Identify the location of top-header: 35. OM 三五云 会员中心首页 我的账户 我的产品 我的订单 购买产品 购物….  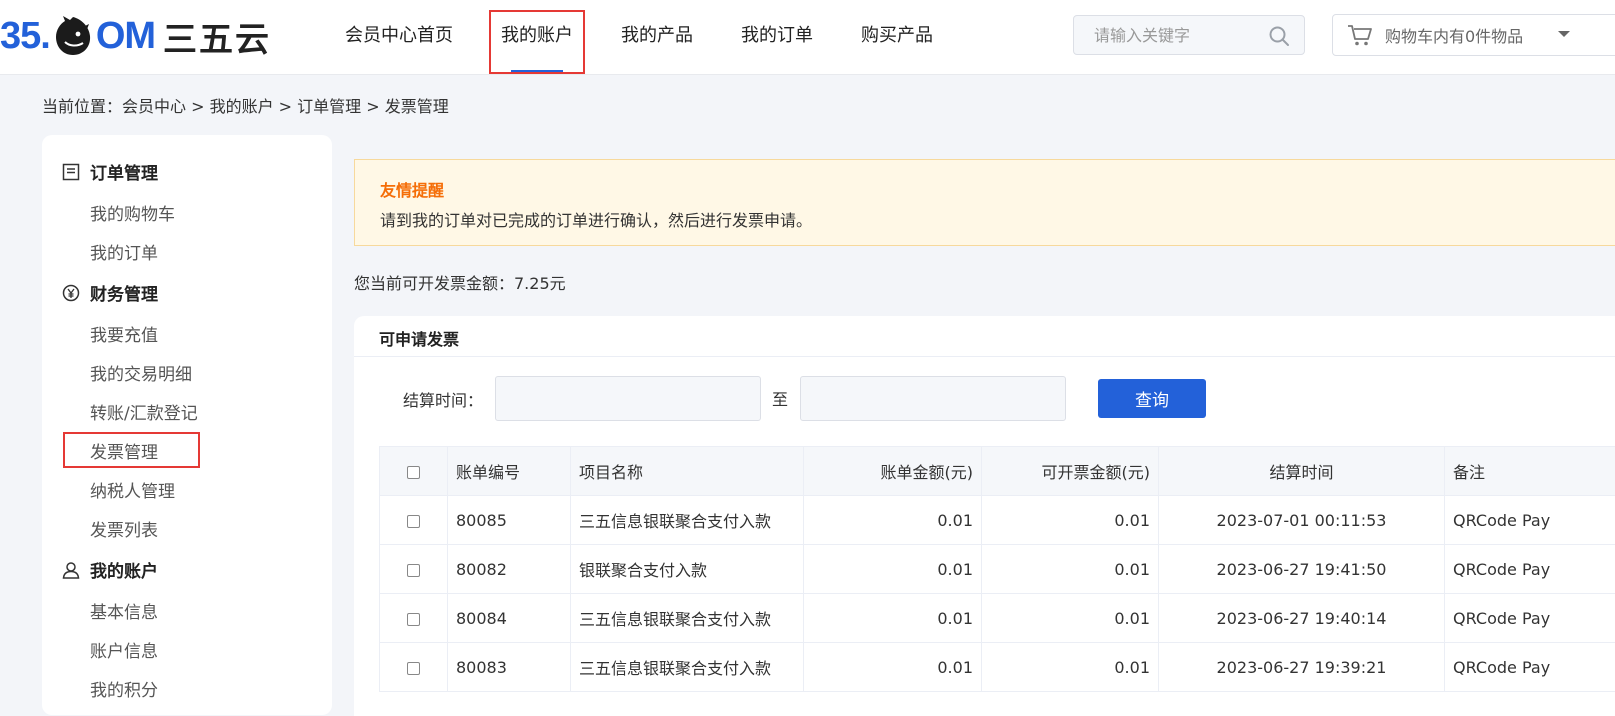
(807, 37).